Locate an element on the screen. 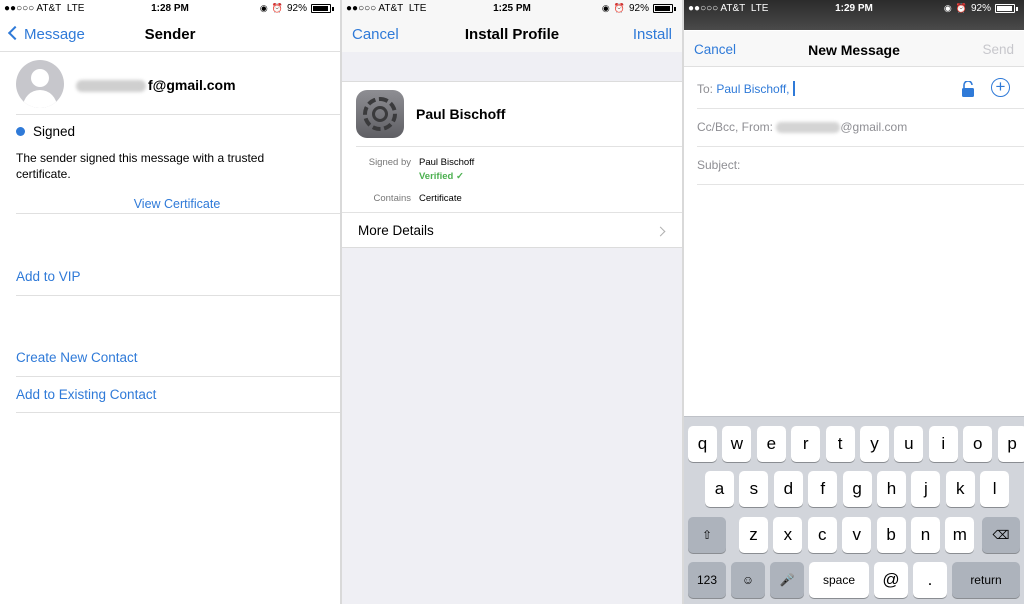  key-f: f is located at coordinates (823, 489).